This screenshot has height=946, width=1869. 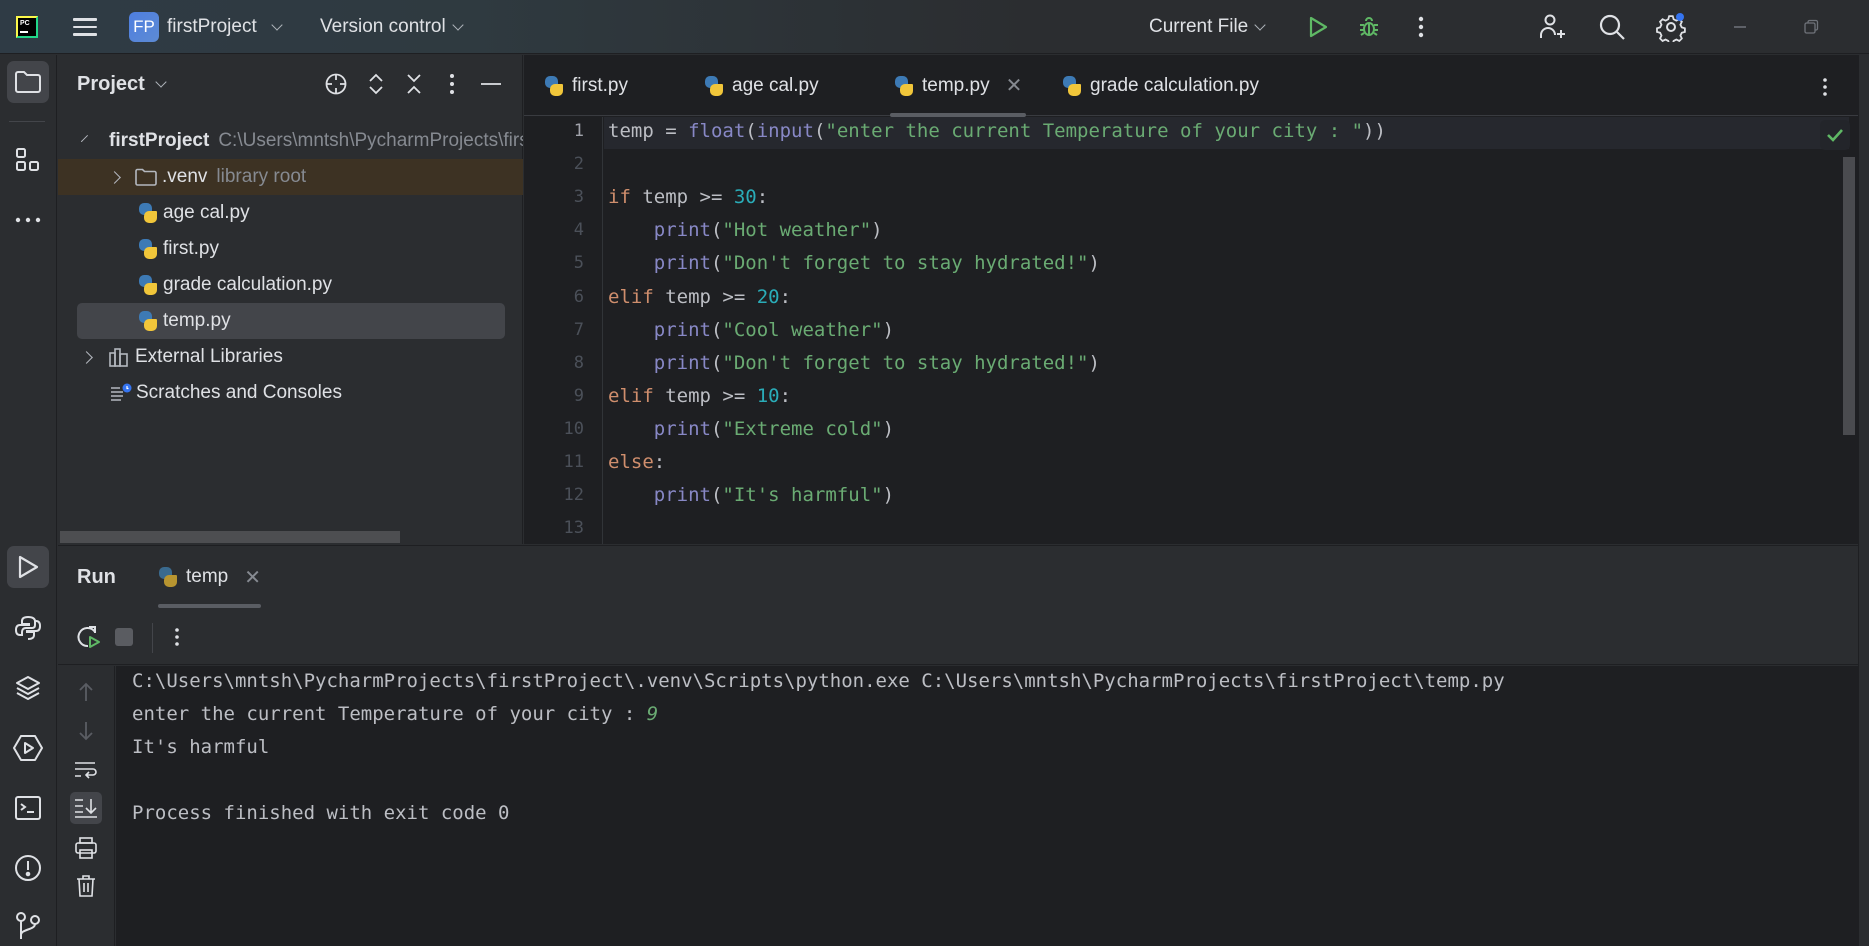 What do you see at coordinates (1552, 27) in the screenshot?
I see `code-with-me-button` at bounding box center [1552, 27].